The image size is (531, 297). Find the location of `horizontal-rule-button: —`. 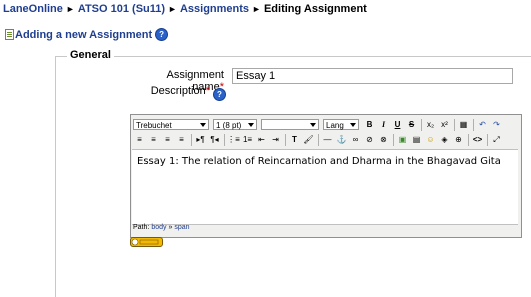

horizontal-rule-button: — is located at coordinates (327, 140).